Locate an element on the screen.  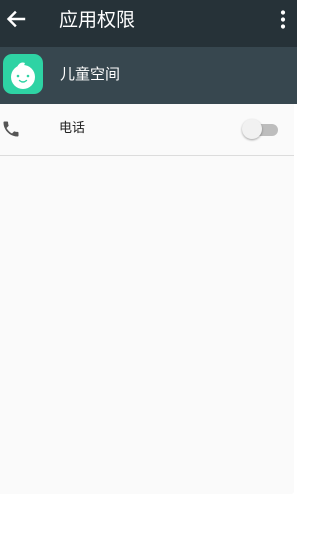
permission-label: 电话 is located at coordinates (72, 128).